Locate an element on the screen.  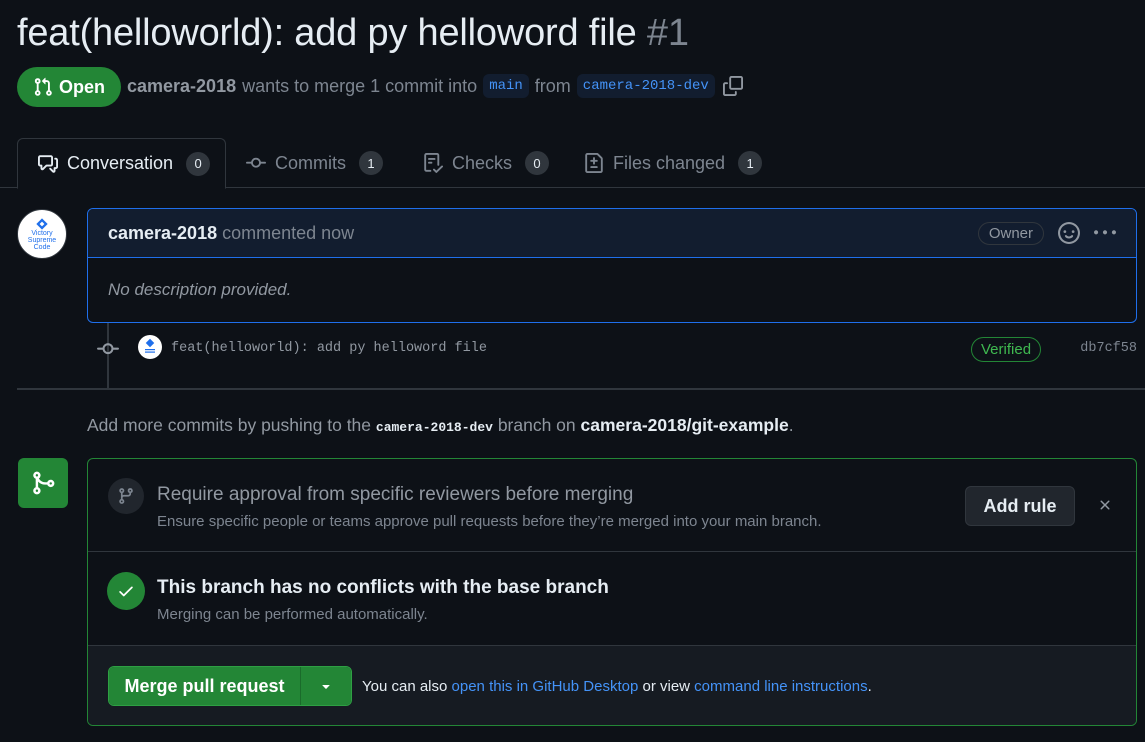
tab-commits: Commits 1 is located at coordinates (314, 163).